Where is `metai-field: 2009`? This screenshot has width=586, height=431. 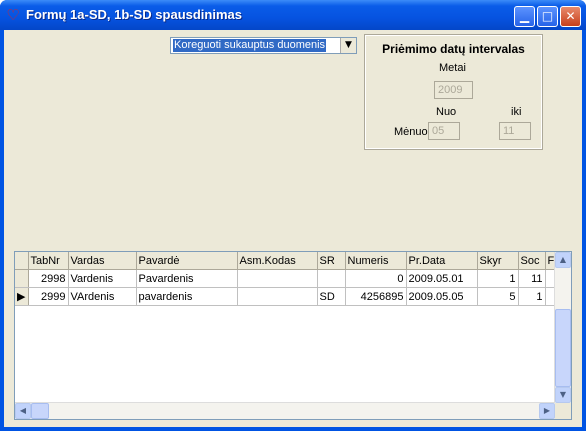 metai-field: 2009 is located at coordinates (453, 90).